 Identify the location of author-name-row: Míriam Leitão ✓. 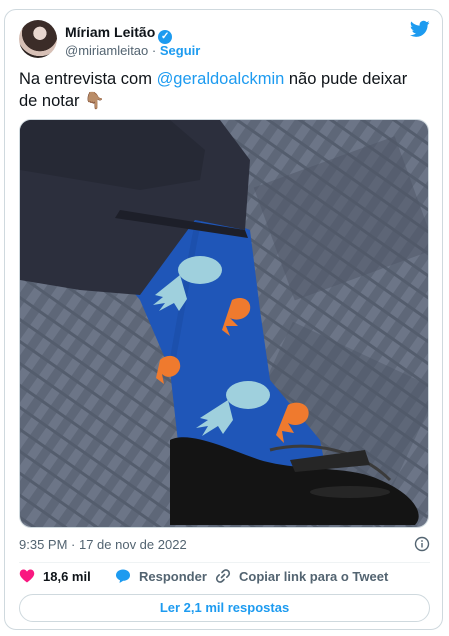
(119, 34).